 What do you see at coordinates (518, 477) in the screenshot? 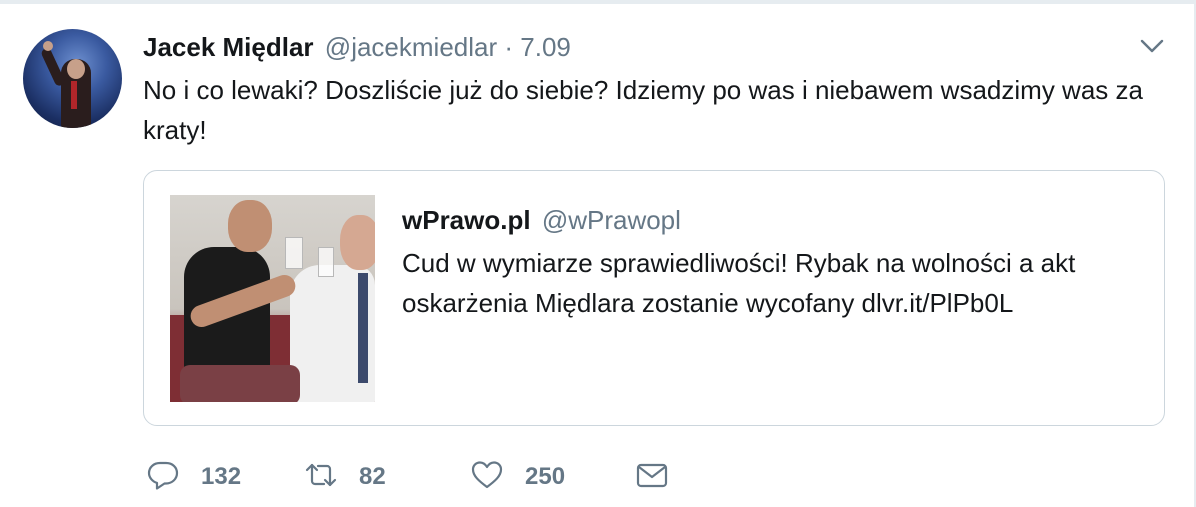
I see `like-button: 250` at bounding box center [518, 477].